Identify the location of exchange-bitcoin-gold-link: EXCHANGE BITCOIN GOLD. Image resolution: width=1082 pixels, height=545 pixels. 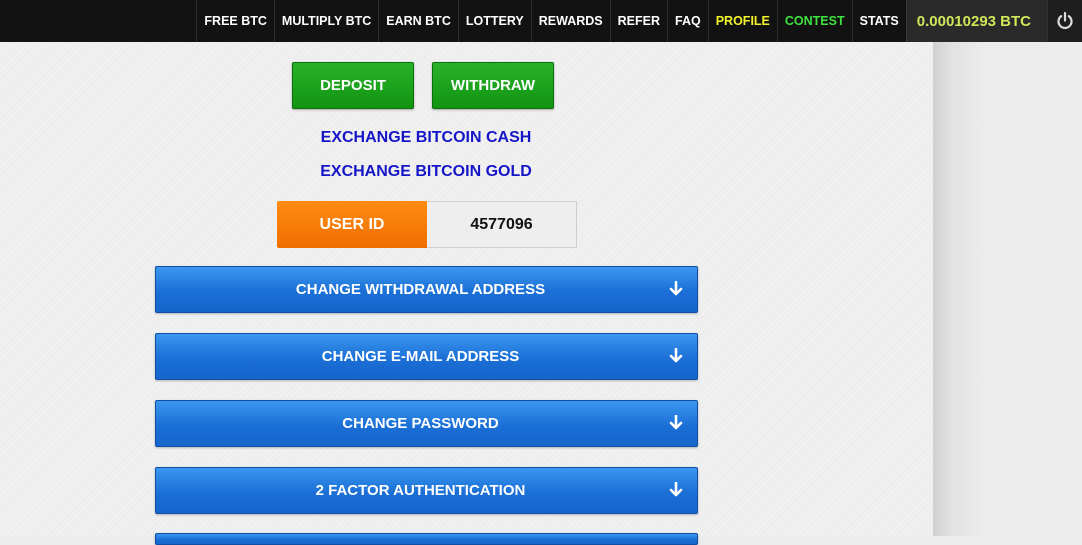
(426, 172).